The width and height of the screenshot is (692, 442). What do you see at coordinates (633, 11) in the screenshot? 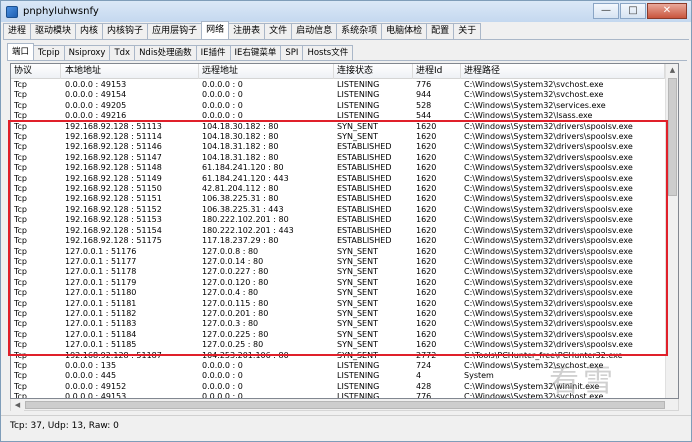
I see `maximize-button: □` at bounding box center [633, 11].